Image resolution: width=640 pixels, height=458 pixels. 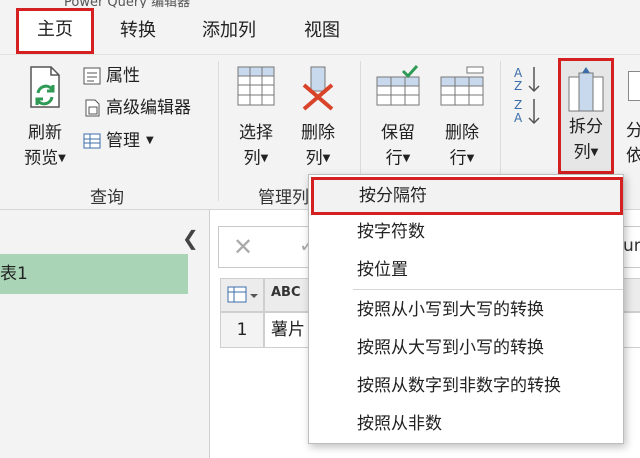 I want to click on sort-ascending-icon: A Z, so click(x=527, y=79).